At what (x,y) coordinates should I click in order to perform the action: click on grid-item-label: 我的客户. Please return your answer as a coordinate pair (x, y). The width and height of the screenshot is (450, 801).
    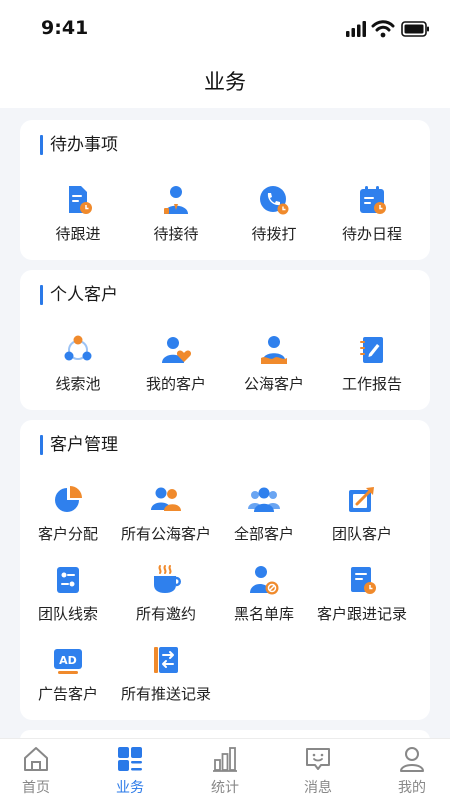
    Looking at the image, I should click on (175, 384).